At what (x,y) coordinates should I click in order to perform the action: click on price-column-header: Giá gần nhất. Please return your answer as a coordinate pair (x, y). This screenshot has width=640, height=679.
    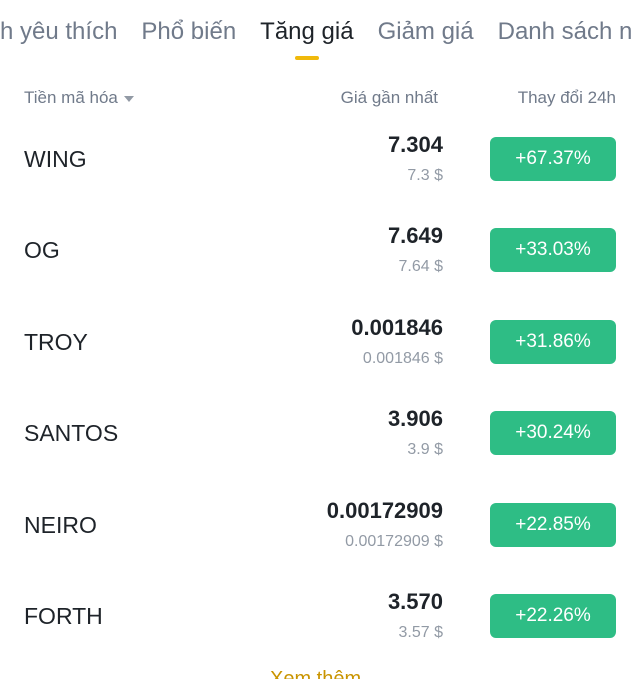
    Looking at the image, I should click on (389, 98).